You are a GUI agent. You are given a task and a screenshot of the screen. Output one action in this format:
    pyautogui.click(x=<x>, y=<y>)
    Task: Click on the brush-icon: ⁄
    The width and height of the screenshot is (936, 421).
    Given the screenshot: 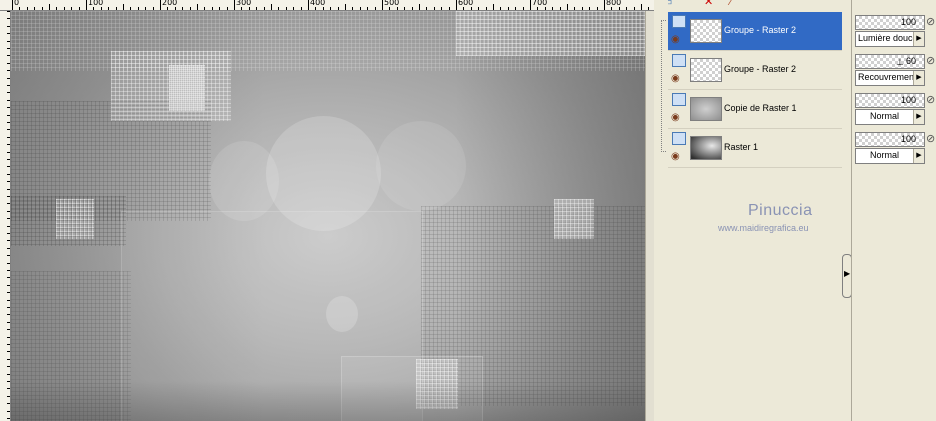 What is the action you would take?
    pyautogui.click(x=731, y=4)
    